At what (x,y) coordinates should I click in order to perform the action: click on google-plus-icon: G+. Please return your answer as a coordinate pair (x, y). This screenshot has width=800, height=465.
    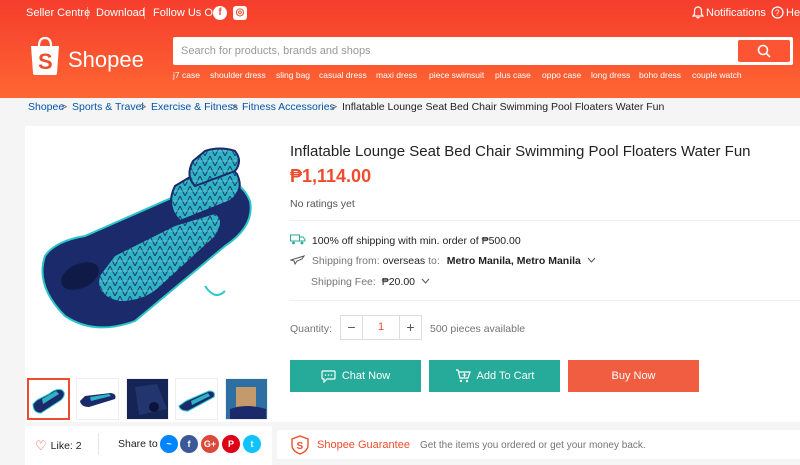
    Looking at the image, I should click on (210, 444).